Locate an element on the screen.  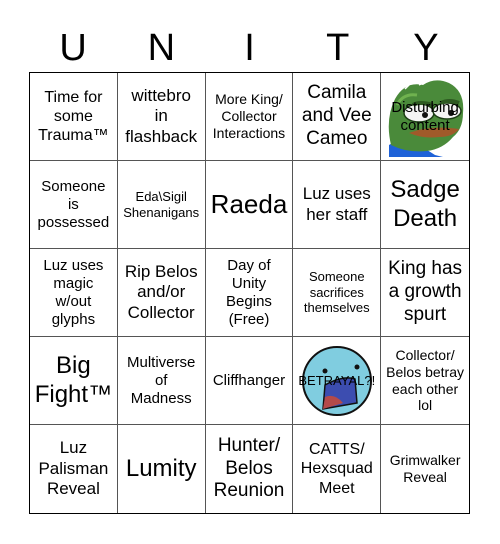
cell-text: Disturbing content is located at coordinates (425, 116).